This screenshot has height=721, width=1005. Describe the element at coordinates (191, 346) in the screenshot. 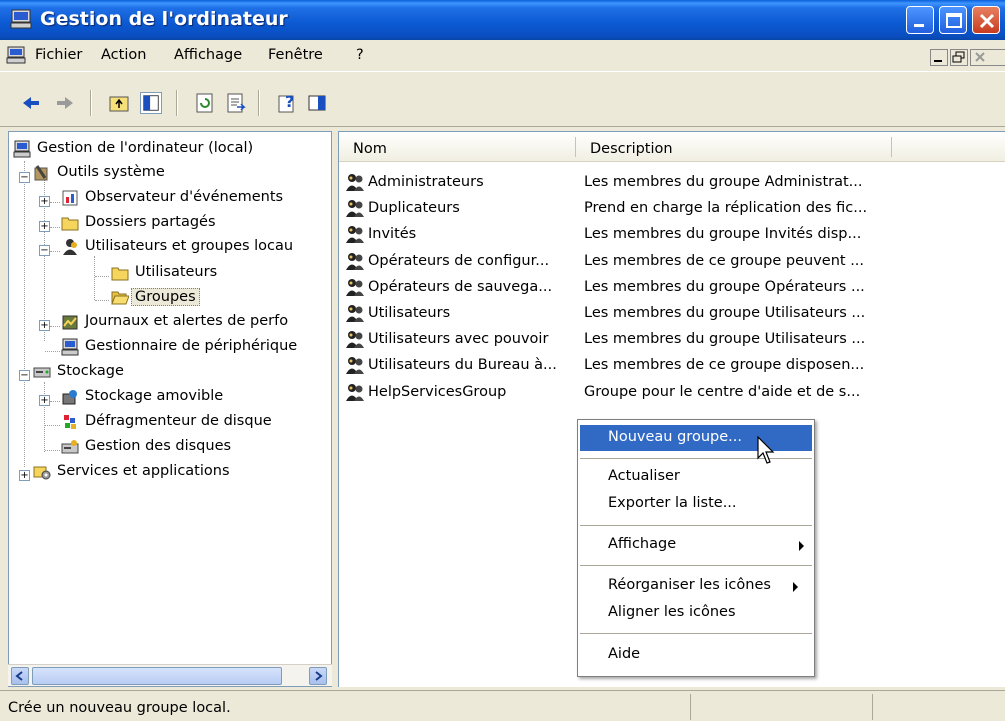

I see `tree-label: Gestionnaire de périphérique` at that location.